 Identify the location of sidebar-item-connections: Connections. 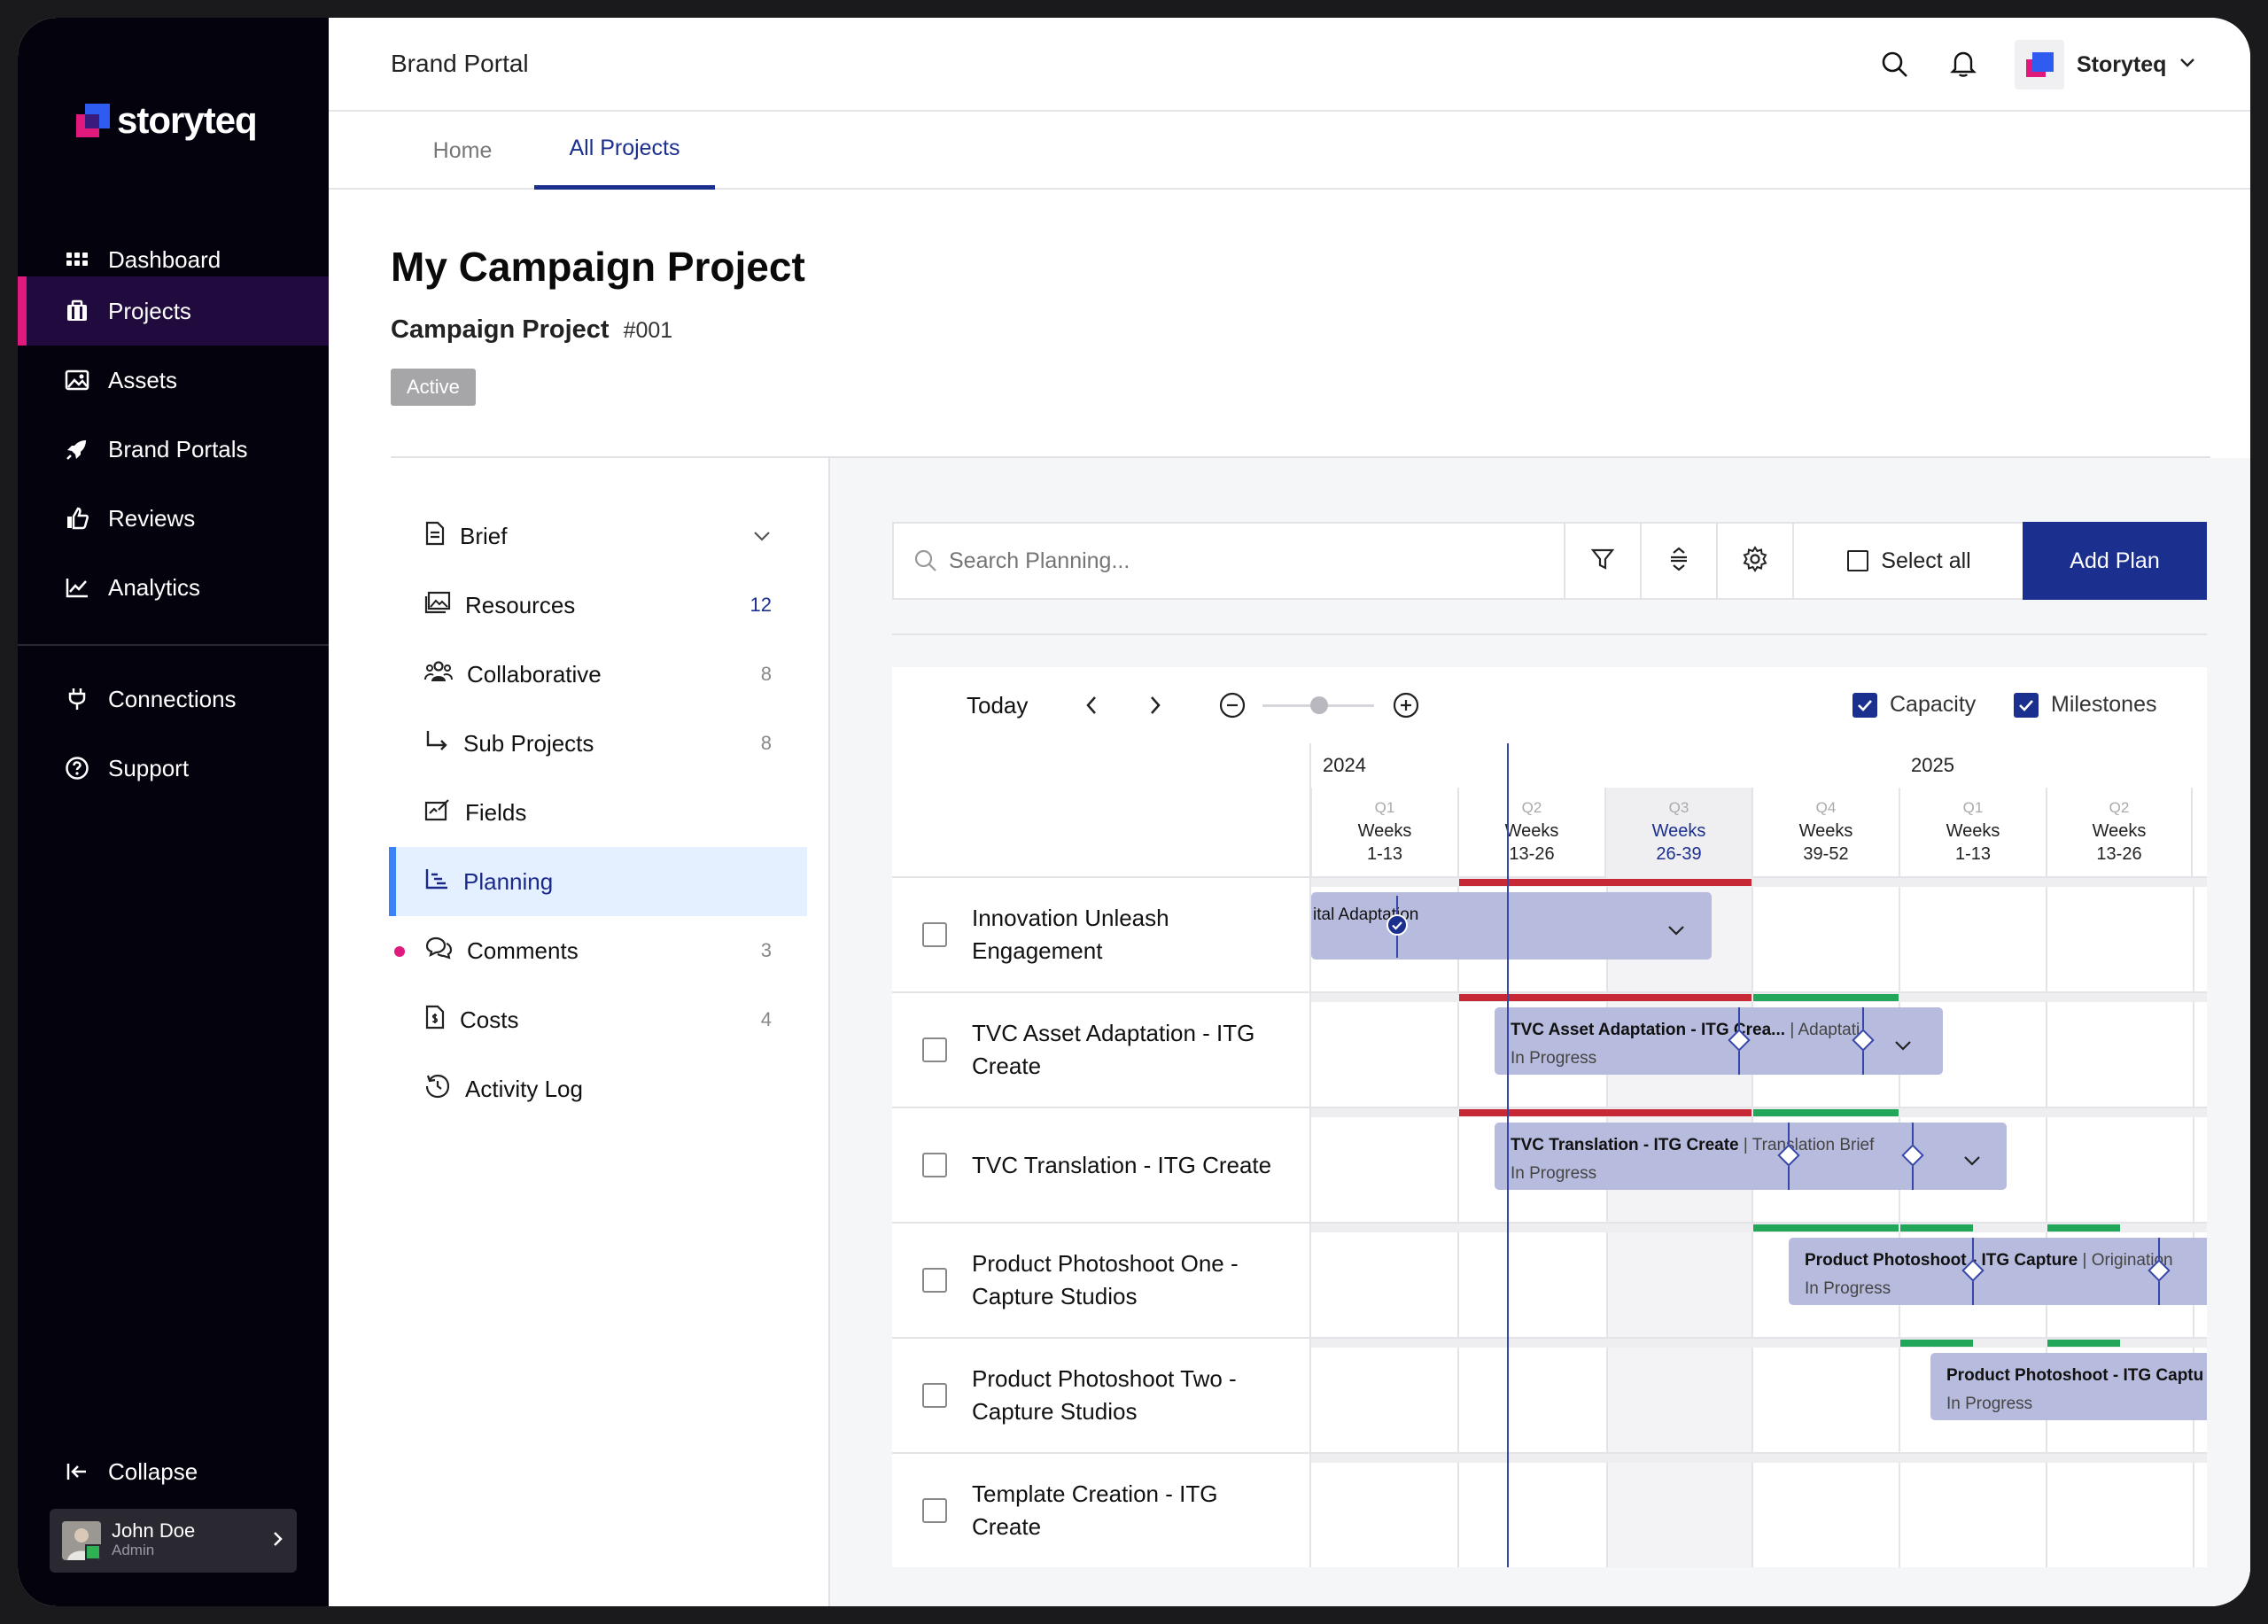
(173, 699).